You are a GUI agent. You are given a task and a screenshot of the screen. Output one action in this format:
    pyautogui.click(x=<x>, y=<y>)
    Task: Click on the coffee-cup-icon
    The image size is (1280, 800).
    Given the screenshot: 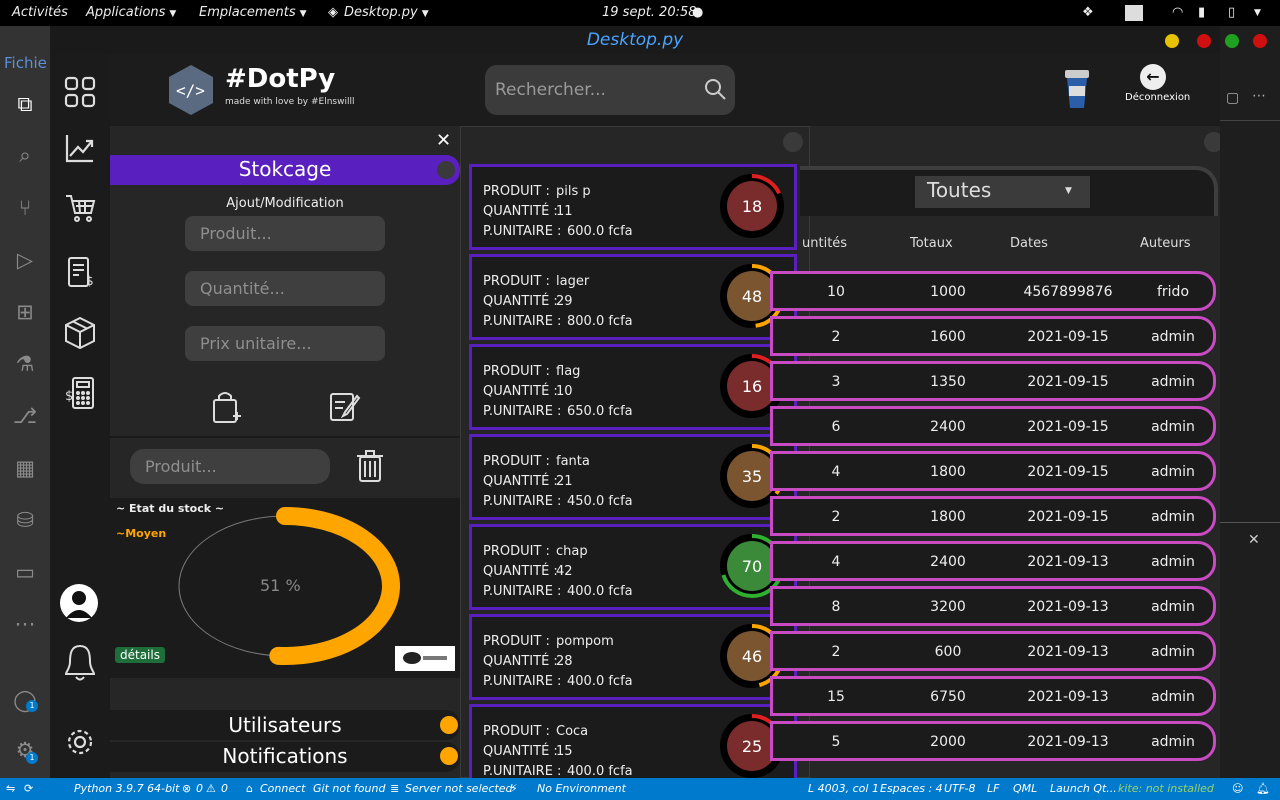 What is the action you would take?
    pyautogui.click(x=1077, y=89)
    